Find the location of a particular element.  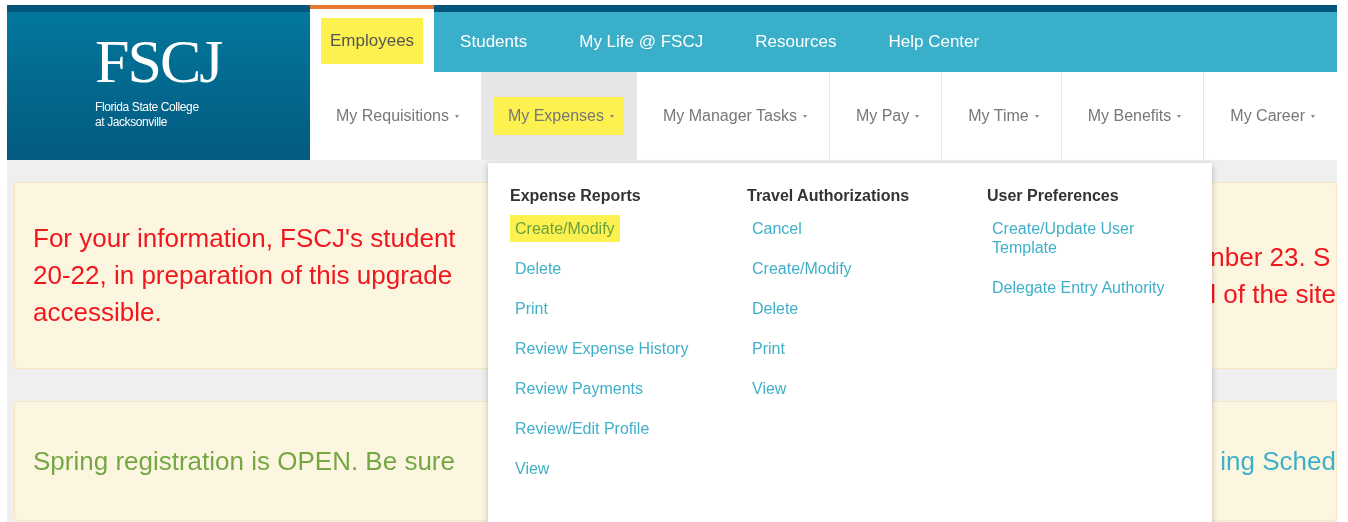

notice-text: nber 23. S is located at coordinates (1271, 257).